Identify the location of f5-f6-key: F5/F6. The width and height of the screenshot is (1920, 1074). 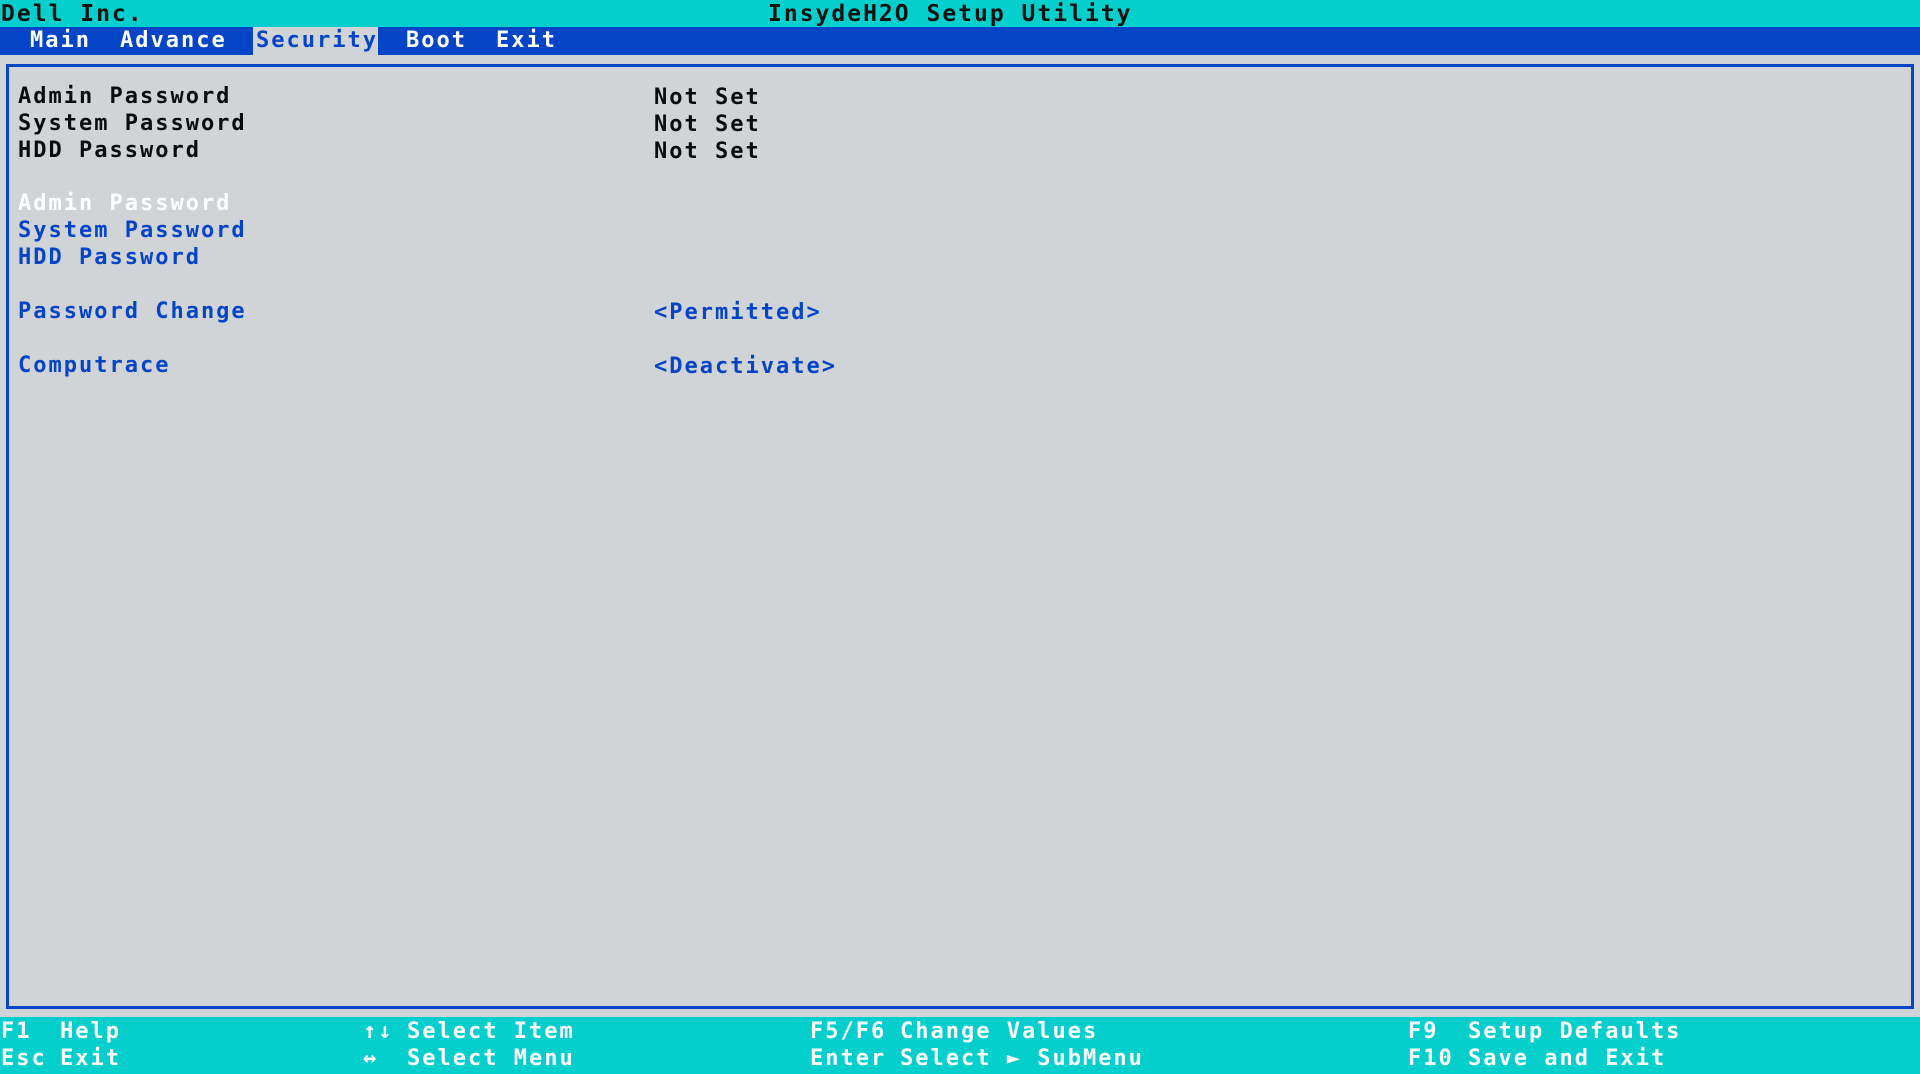
(848, 1031).